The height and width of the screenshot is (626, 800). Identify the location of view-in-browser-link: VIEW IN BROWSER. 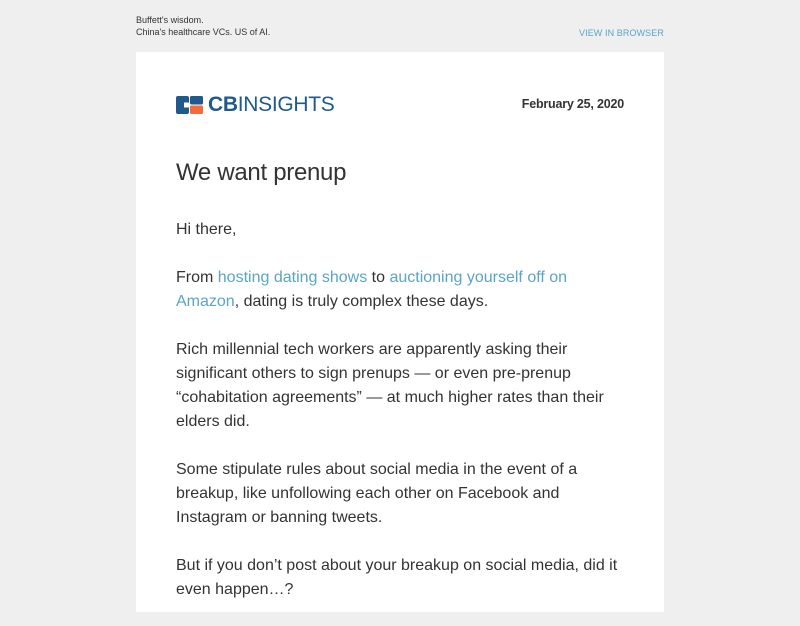
(621, 33).